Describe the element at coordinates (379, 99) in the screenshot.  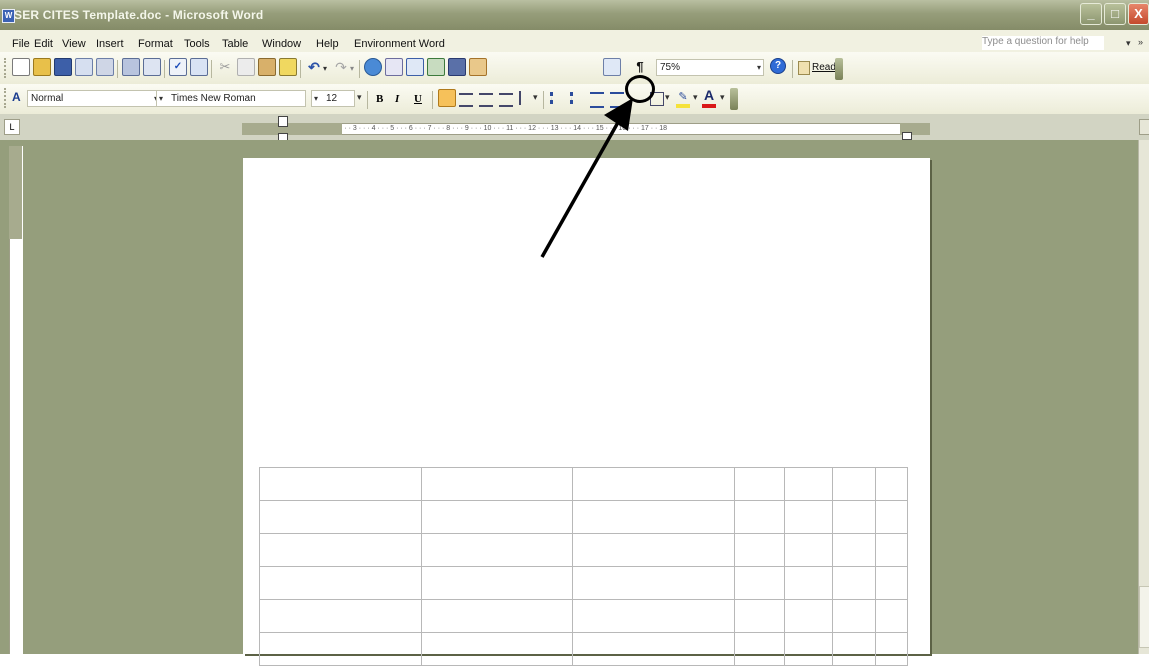
I see `bold-button: B` at that location.